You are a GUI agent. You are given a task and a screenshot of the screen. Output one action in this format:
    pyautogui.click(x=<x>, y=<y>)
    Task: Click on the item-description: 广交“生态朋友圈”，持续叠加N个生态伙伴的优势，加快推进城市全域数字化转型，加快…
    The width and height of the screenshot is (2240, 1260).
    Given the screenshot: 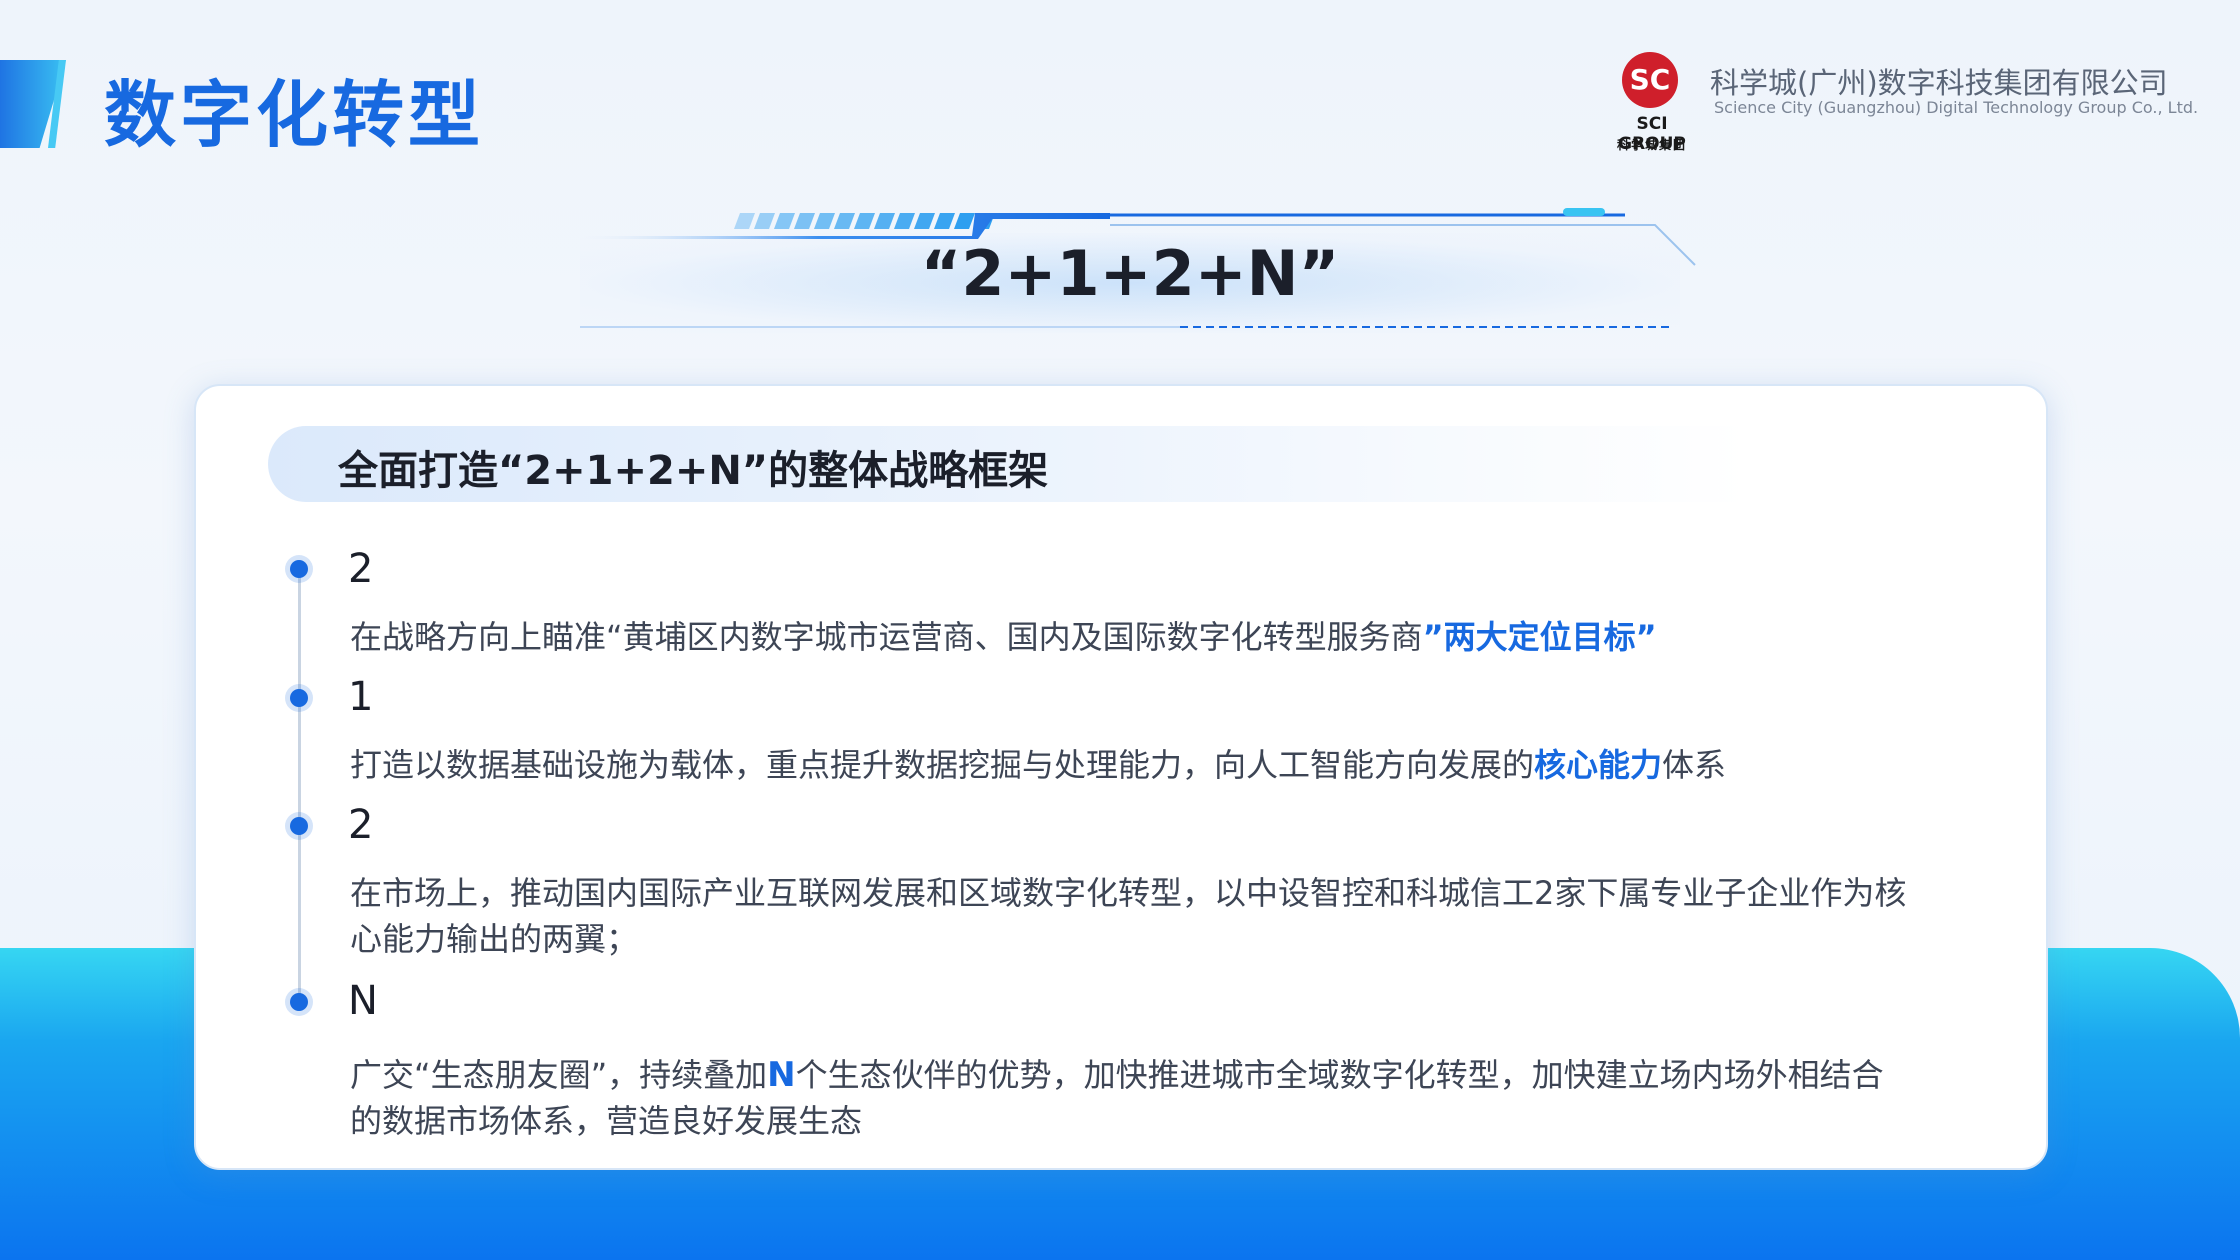 What is the action you would take?
    pyautogui.click(x=1130, y=1098)
    